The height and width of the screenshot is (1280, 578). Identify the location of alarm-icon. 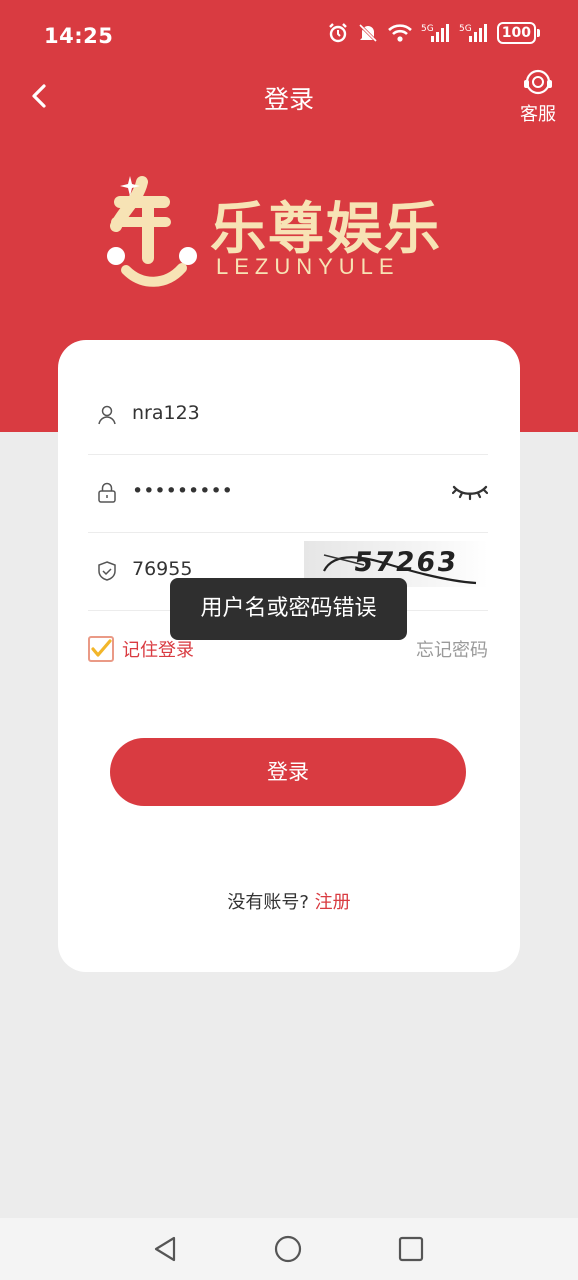
(338, 33).